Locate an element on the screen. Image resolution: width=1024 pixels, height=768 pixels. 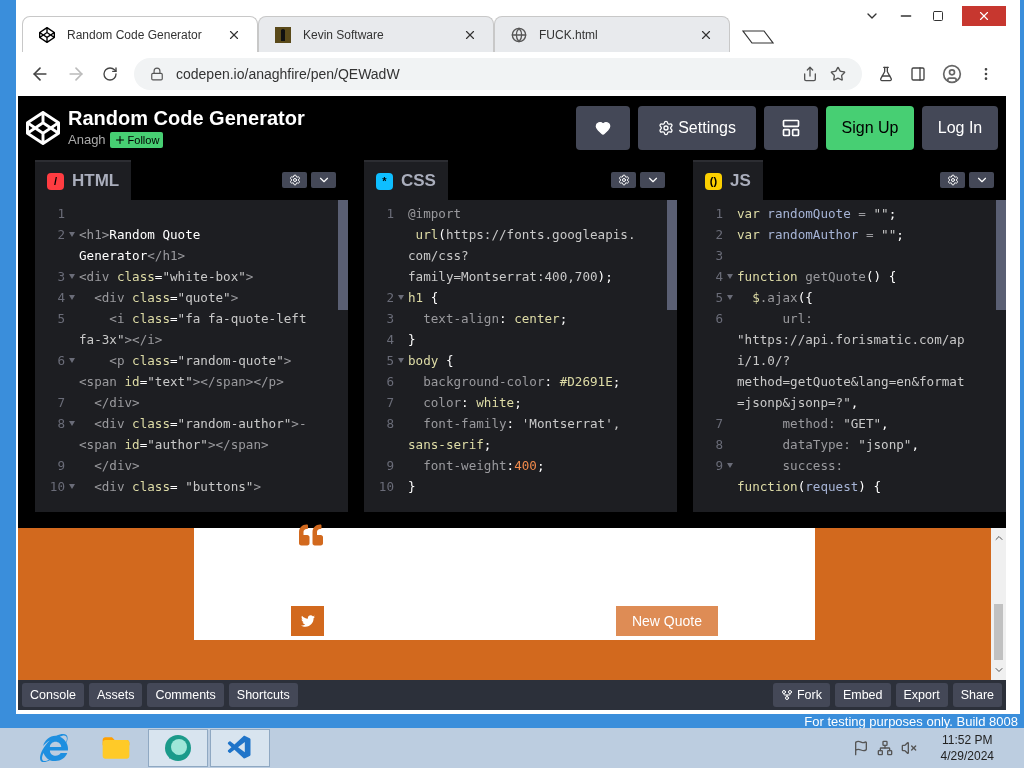
profile-icon is located at coordinates (952, 74).